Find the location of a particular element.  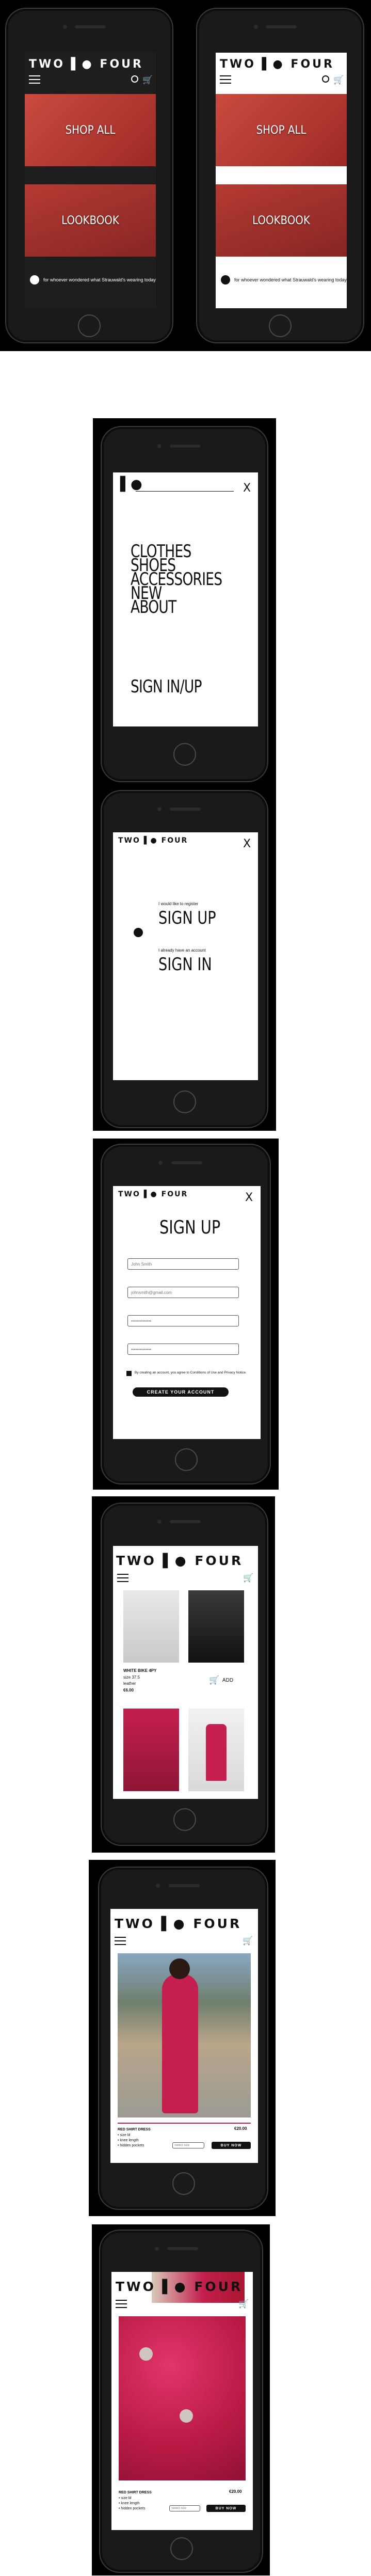

product-zoom-image is located at coordinates (182, 2398).